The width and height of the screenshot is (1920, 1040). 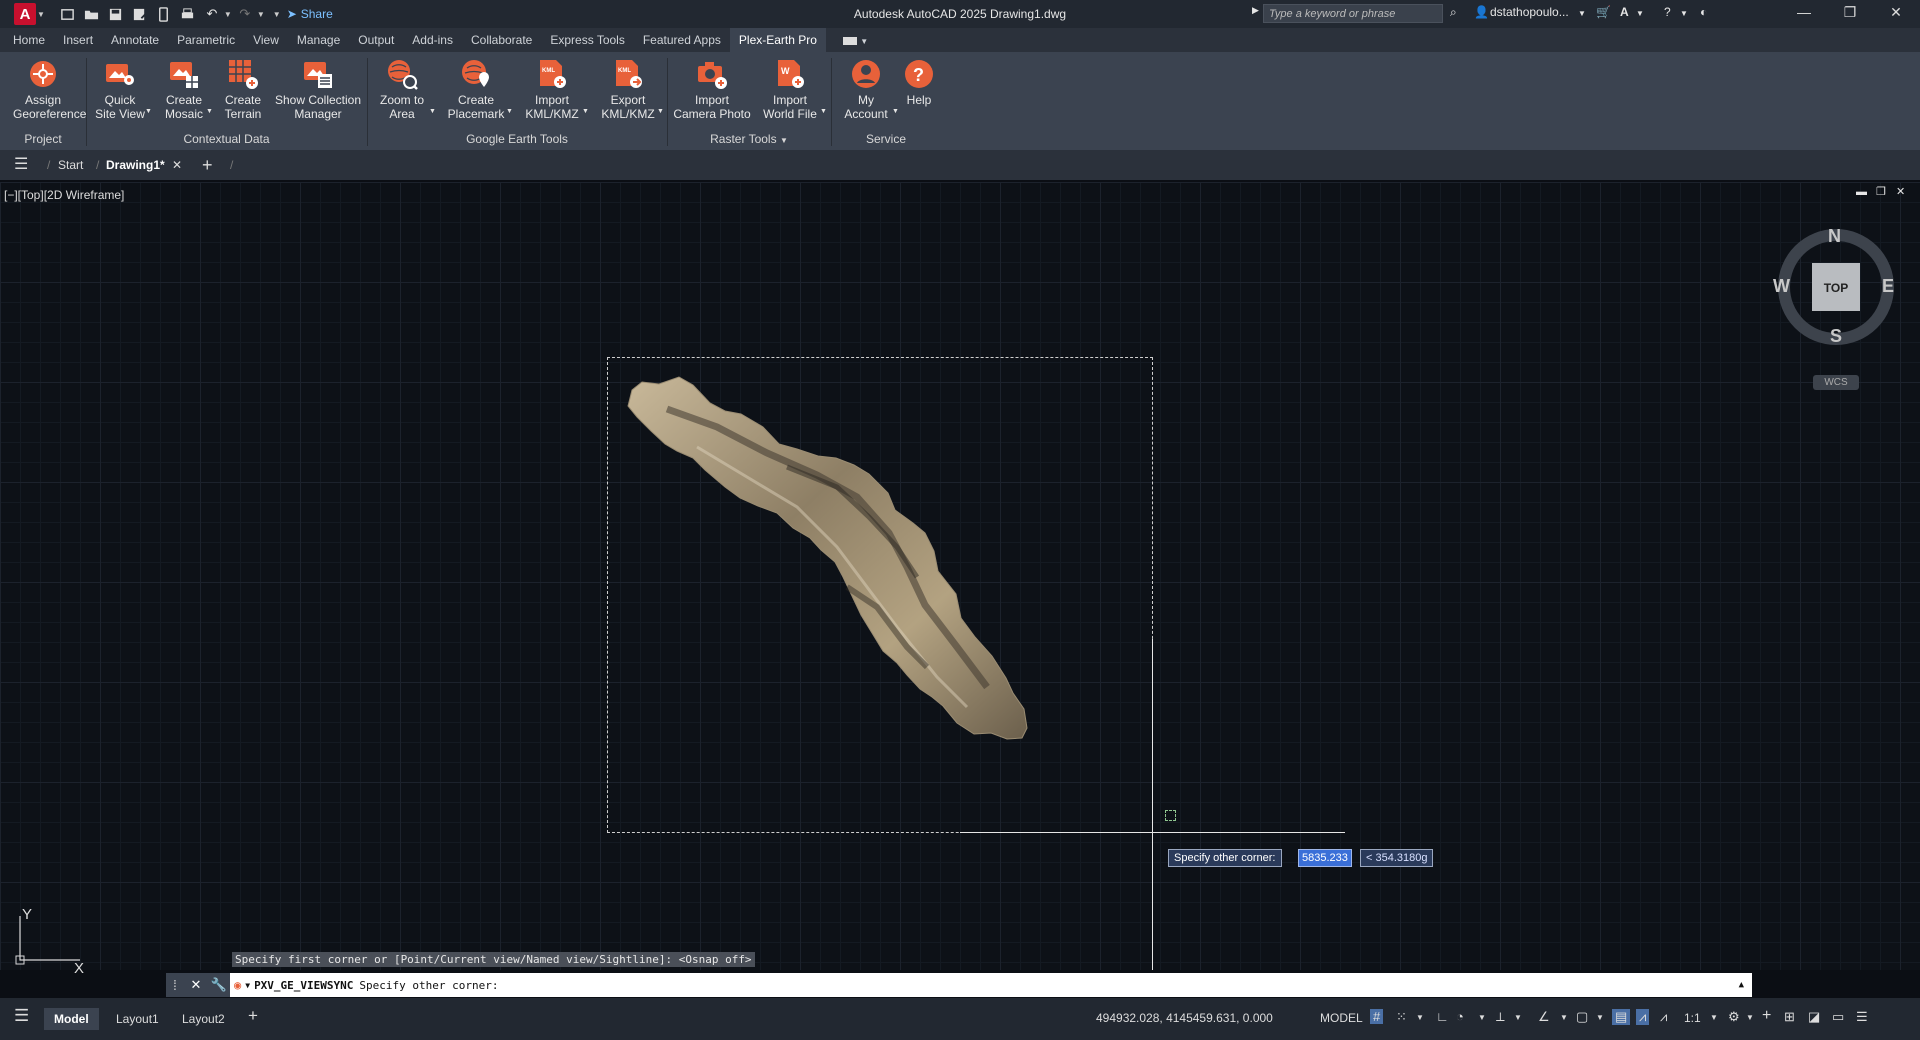 I want to click on tab-layout1: Layout1, so click(x=137, y=1019).